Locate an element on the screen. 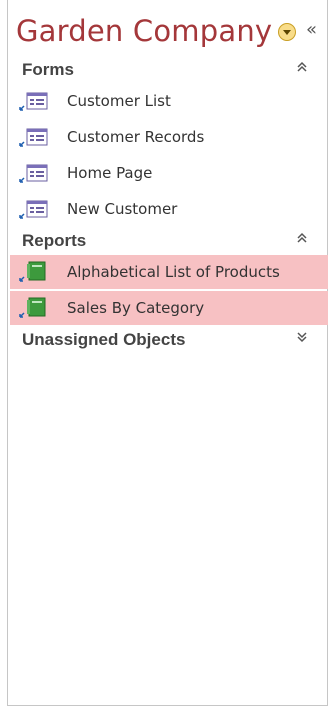 This screenshot has height=708, width=331. group-header-reports: Reports is located at coordinates (167, 241).